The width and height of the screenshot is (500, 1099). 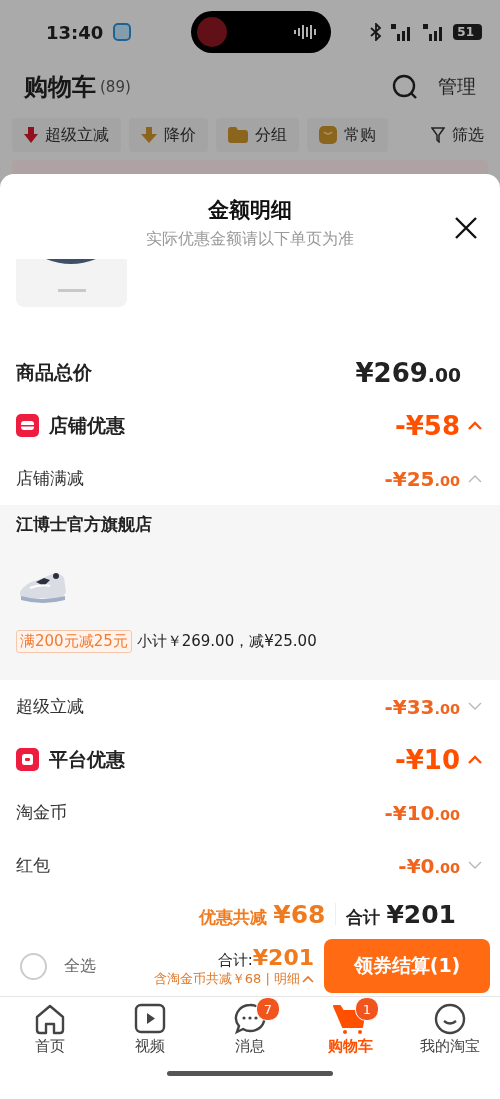 What do you see at coordinates (422, 706) in the screenshot?
I see `discount-amount: -¥33.00` at bounding box center [422, 706].